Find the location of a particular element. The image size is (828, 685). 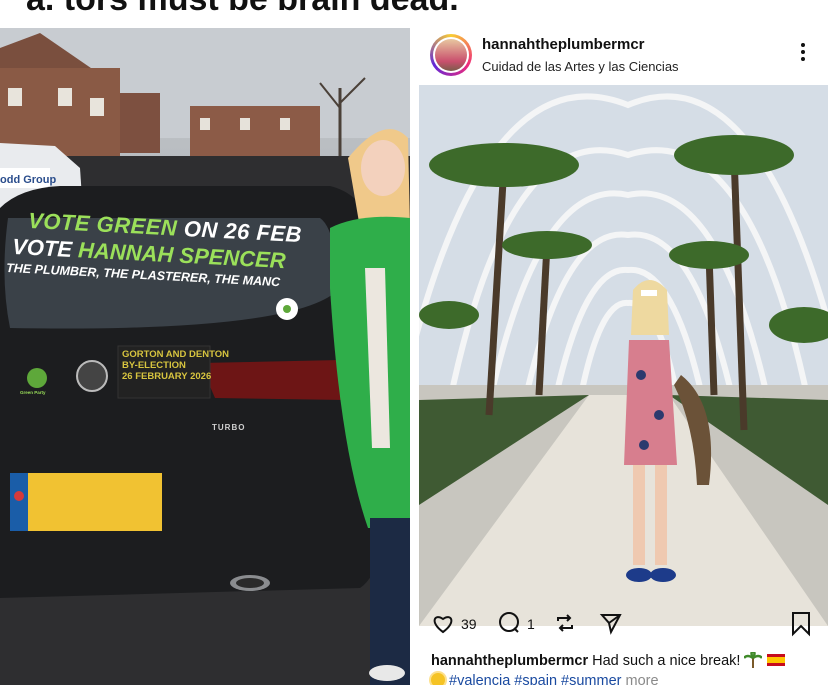

heart-icon is located at coordinates (443, 624).